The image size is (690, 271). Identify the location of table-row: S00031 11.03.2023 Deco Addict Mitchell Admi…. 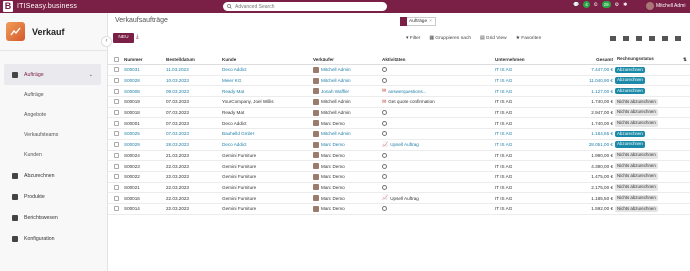
(399, 70).